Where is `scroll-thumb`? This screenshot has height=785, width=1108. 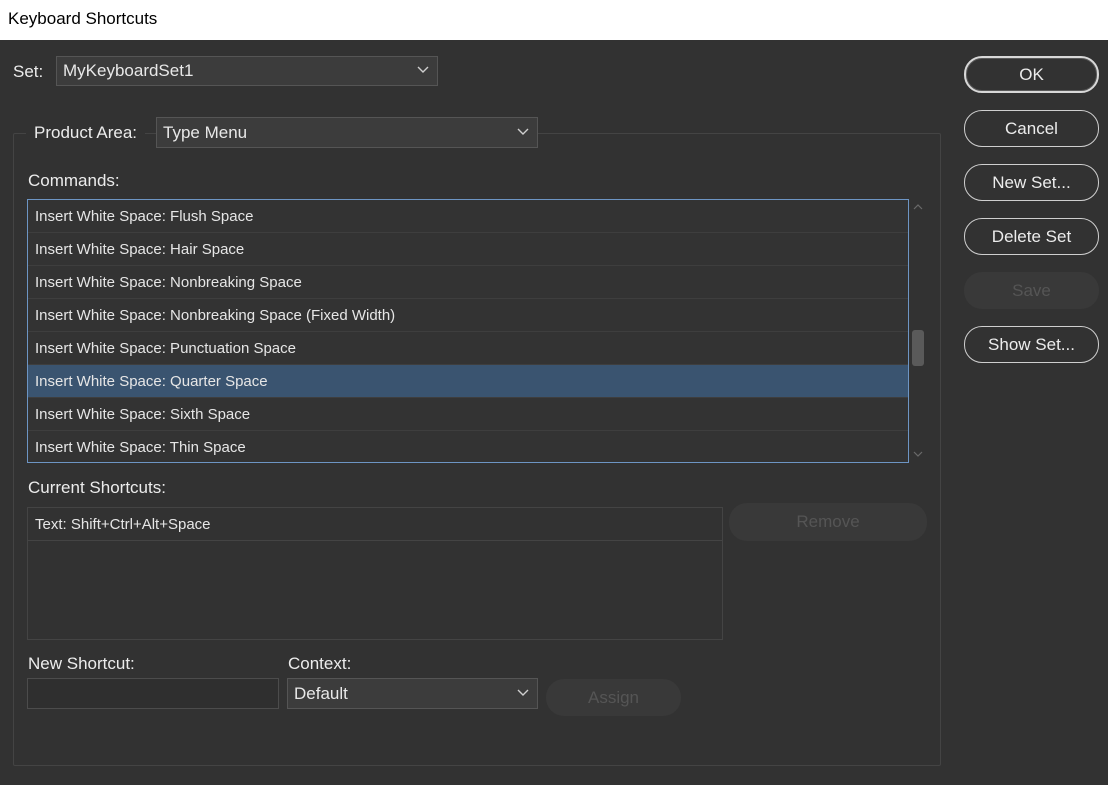
scroll-thumb is located at coordinates (918, 348).